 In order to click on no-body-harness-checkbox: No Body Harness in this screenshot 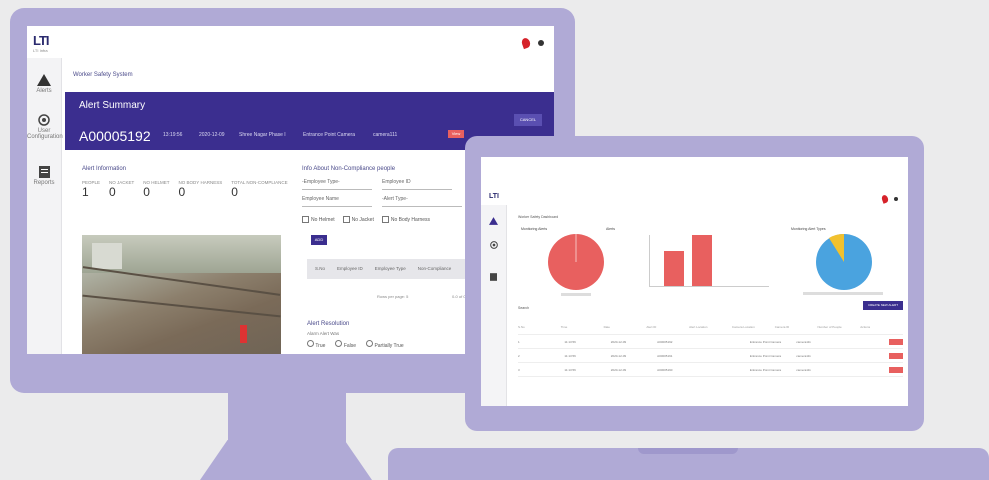, I will do `click(405, 219)`.